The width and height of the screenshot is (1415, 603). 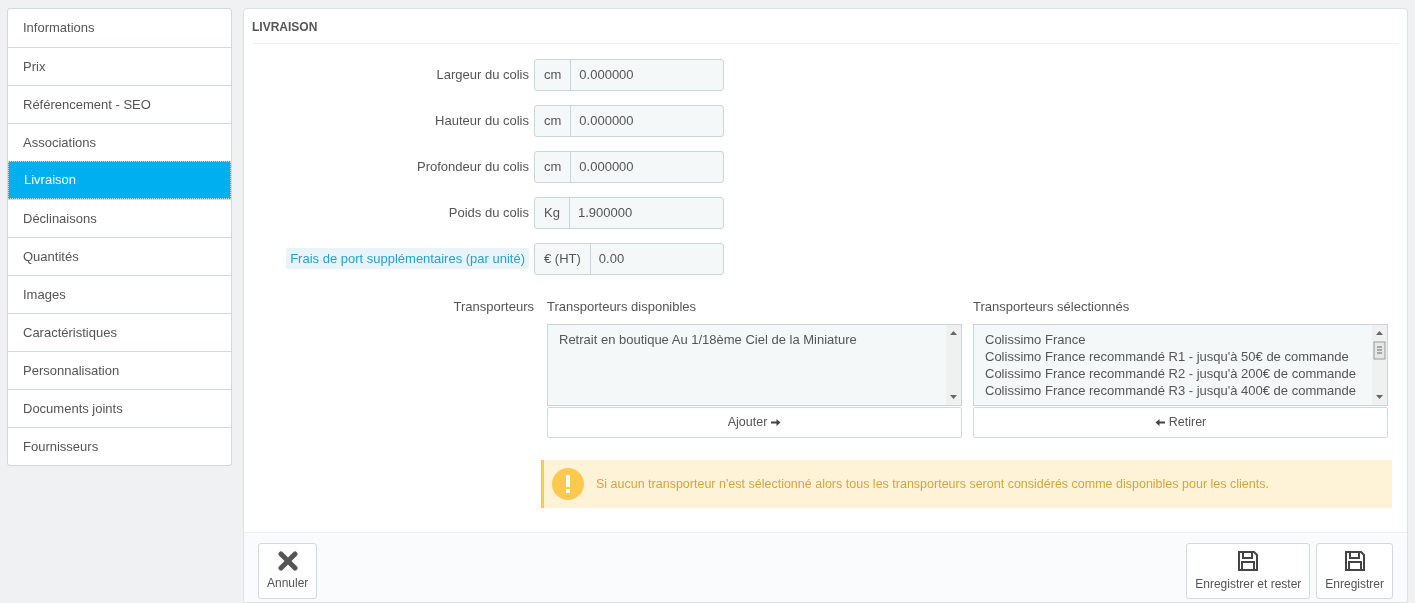 What do you see at coordinates (119, 446) in the screenshot?
I see `sidebar-item: Fournisseurs` at bounding box center [119, 446].